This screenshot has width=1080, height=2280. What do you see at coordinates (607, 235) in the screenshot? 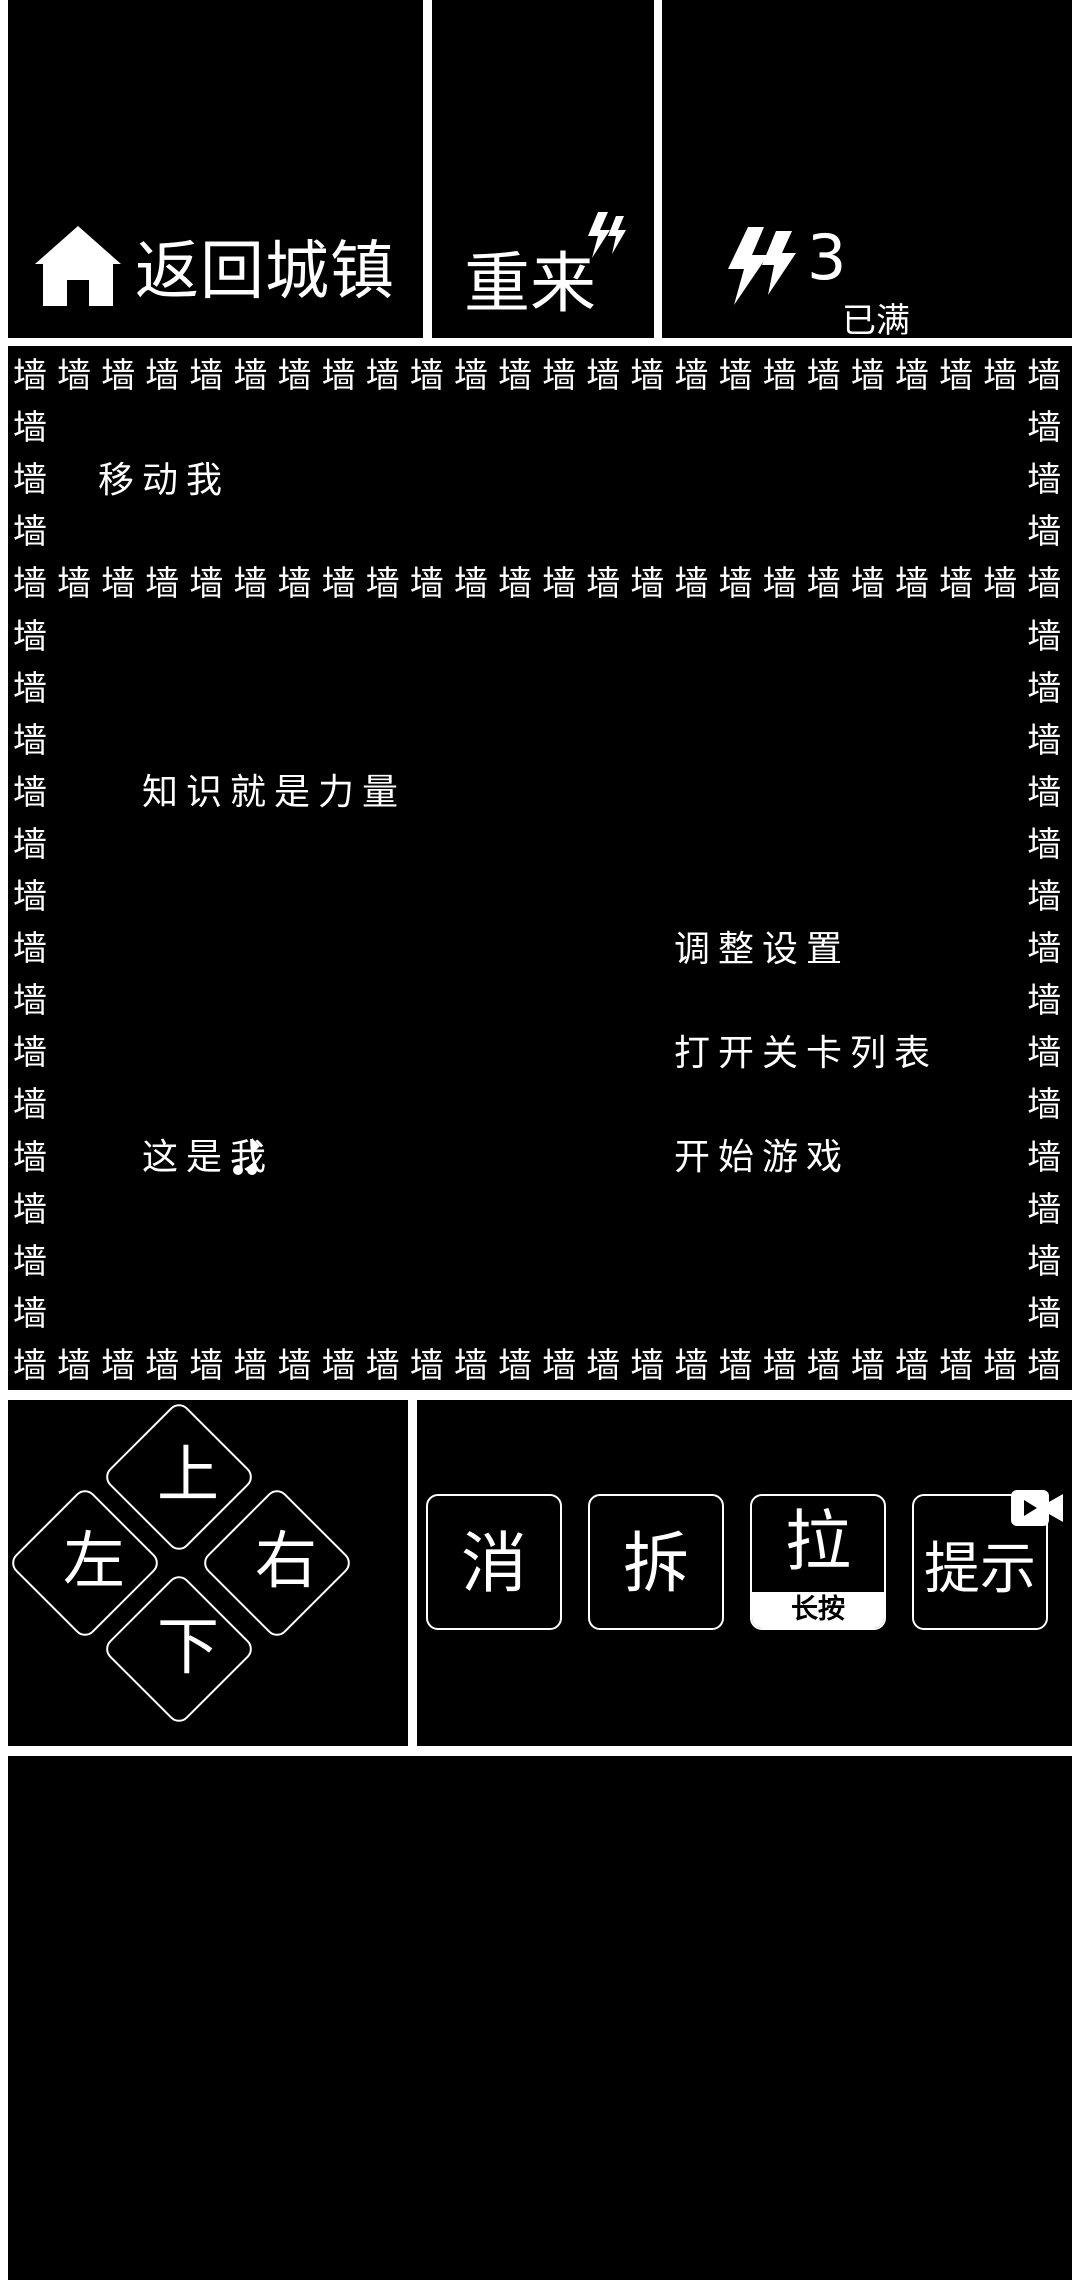
I see `lightning-icon` at bounding box center [607, 235].